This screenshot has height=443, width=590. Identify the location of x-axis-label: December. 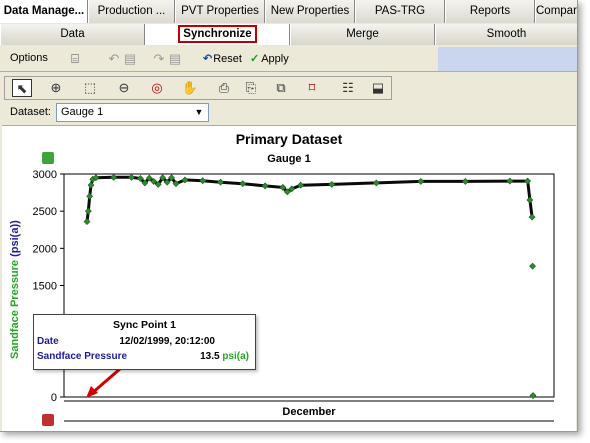
(309, 412).